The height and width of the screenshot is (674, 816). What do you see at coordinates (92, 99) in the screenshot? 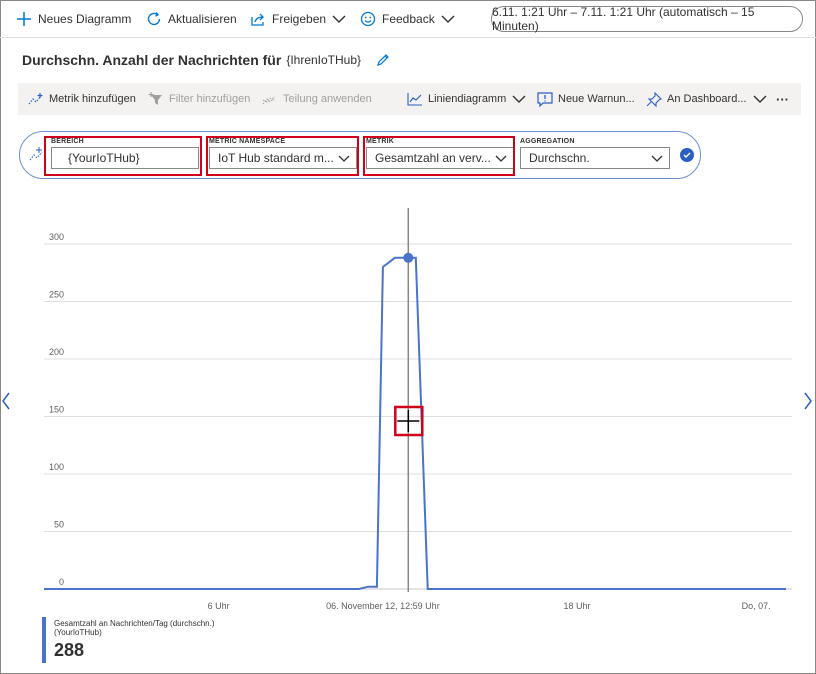
I see `add-metric-label: Metrik hinzufügen` at bounding box center [92, 99].